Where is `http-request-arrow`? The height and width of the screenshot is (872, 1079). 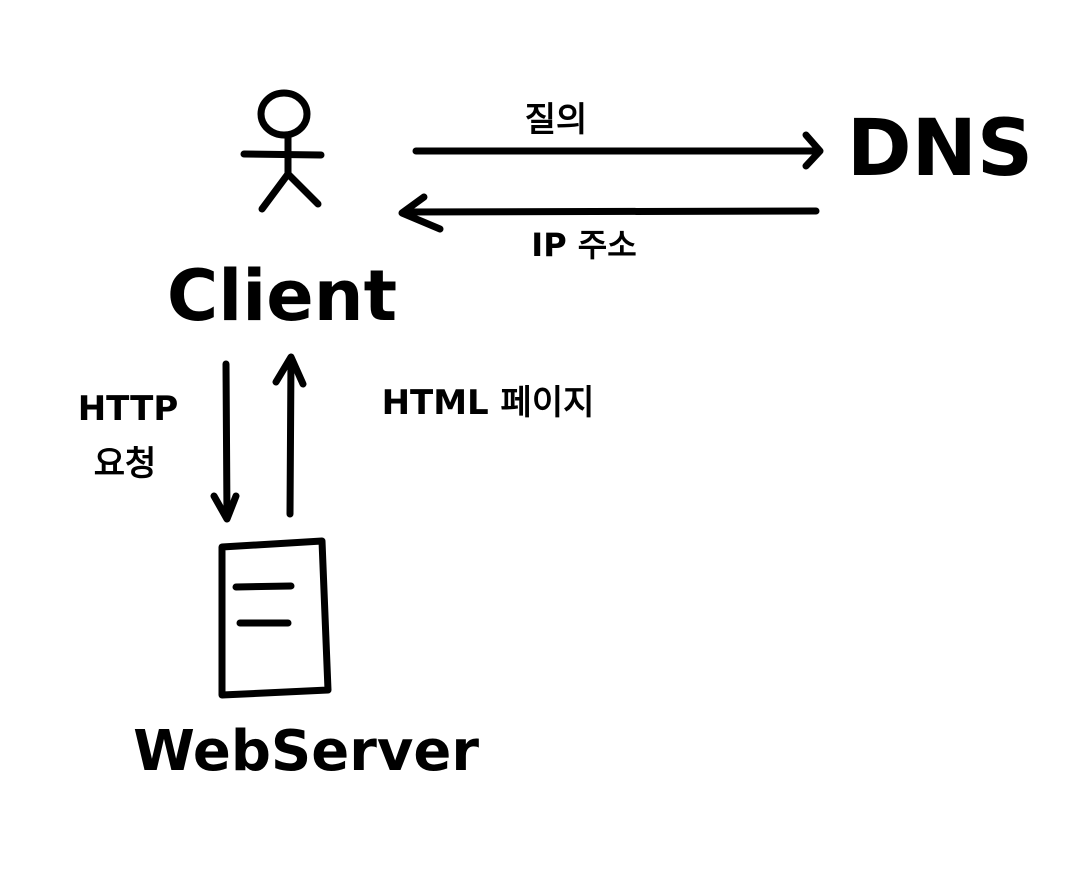
http-request-arrow is located at coordinates (225, 441).